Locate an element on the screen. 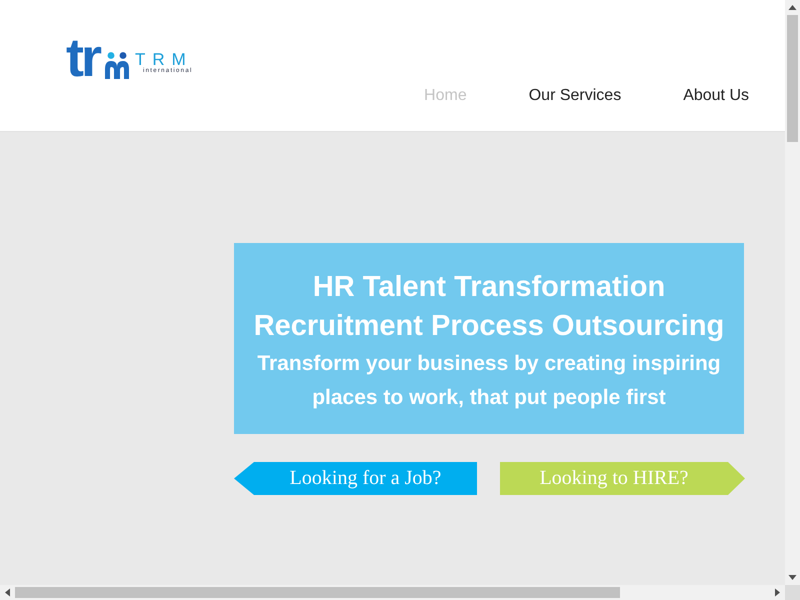 The height and width of the screenshot is (600, 800). nav-link: Home is located at coordinates (445, 96).